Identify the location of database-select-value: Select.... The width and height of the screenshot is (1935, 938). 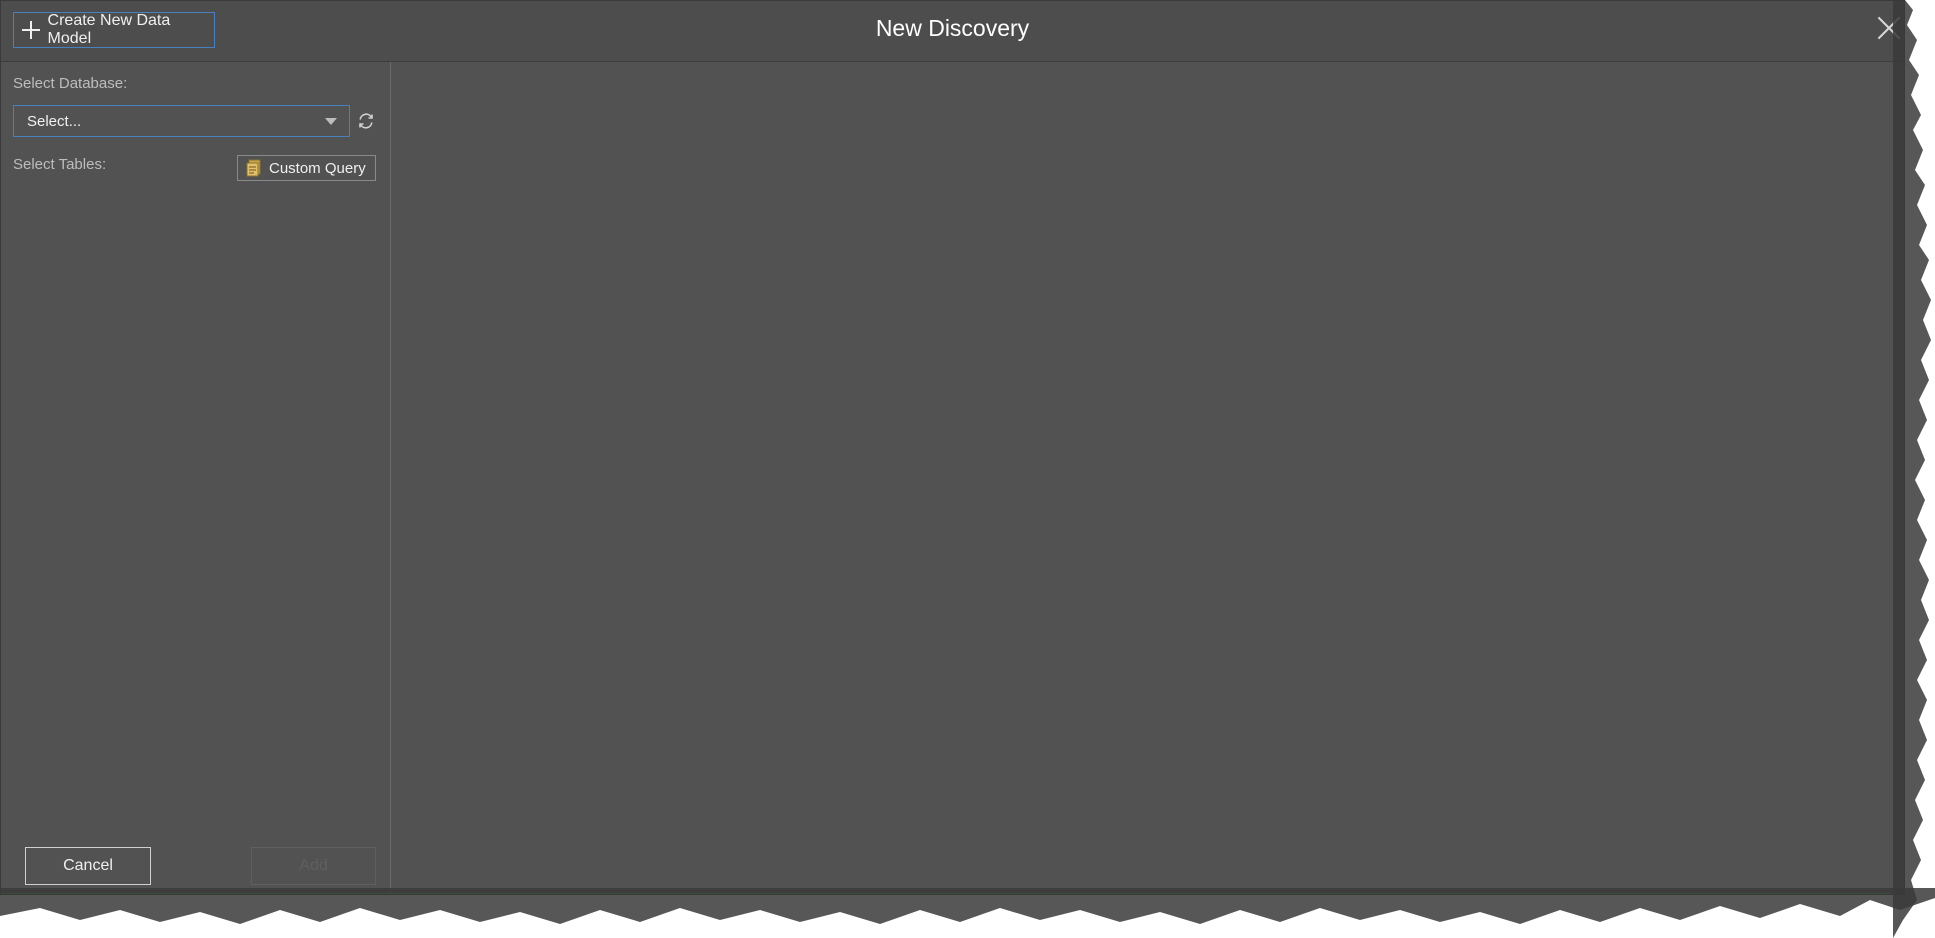
(54, 121).